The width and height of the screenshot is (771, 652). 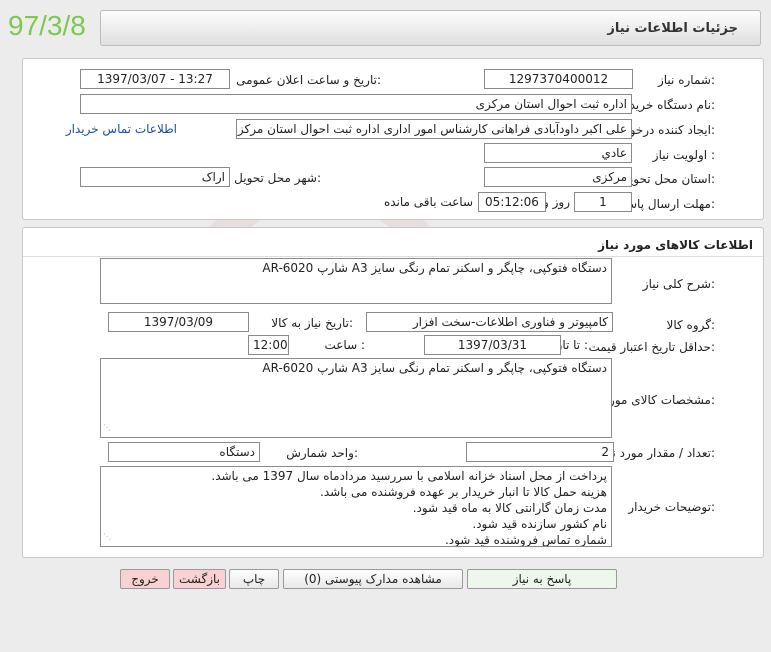 What do you see at coordinates (542, 579) in the screenshot?
I see `reply-button: پاسخ به نیاز` at bounding box center [542, 579].